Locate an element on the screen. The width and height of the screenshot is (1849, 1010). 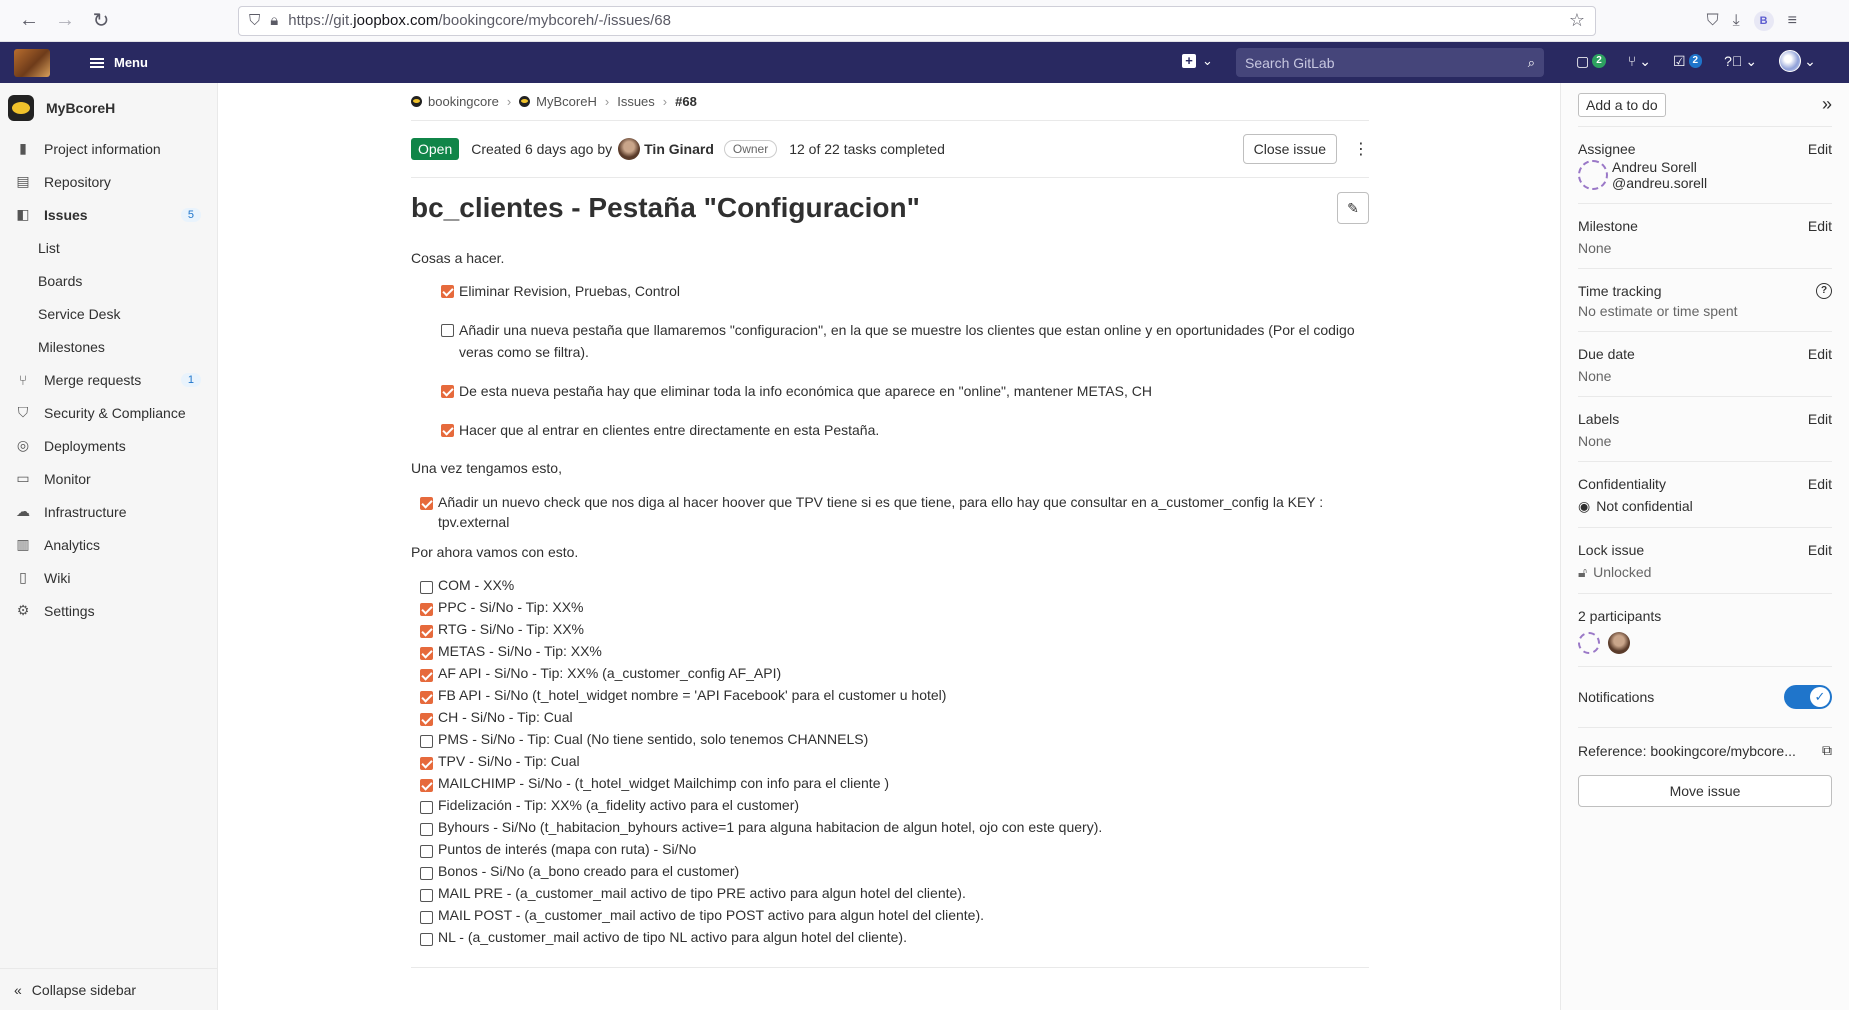
sidebar-item-infrastructure: ☁ Infrastructure is located at coordinates (108, 511).